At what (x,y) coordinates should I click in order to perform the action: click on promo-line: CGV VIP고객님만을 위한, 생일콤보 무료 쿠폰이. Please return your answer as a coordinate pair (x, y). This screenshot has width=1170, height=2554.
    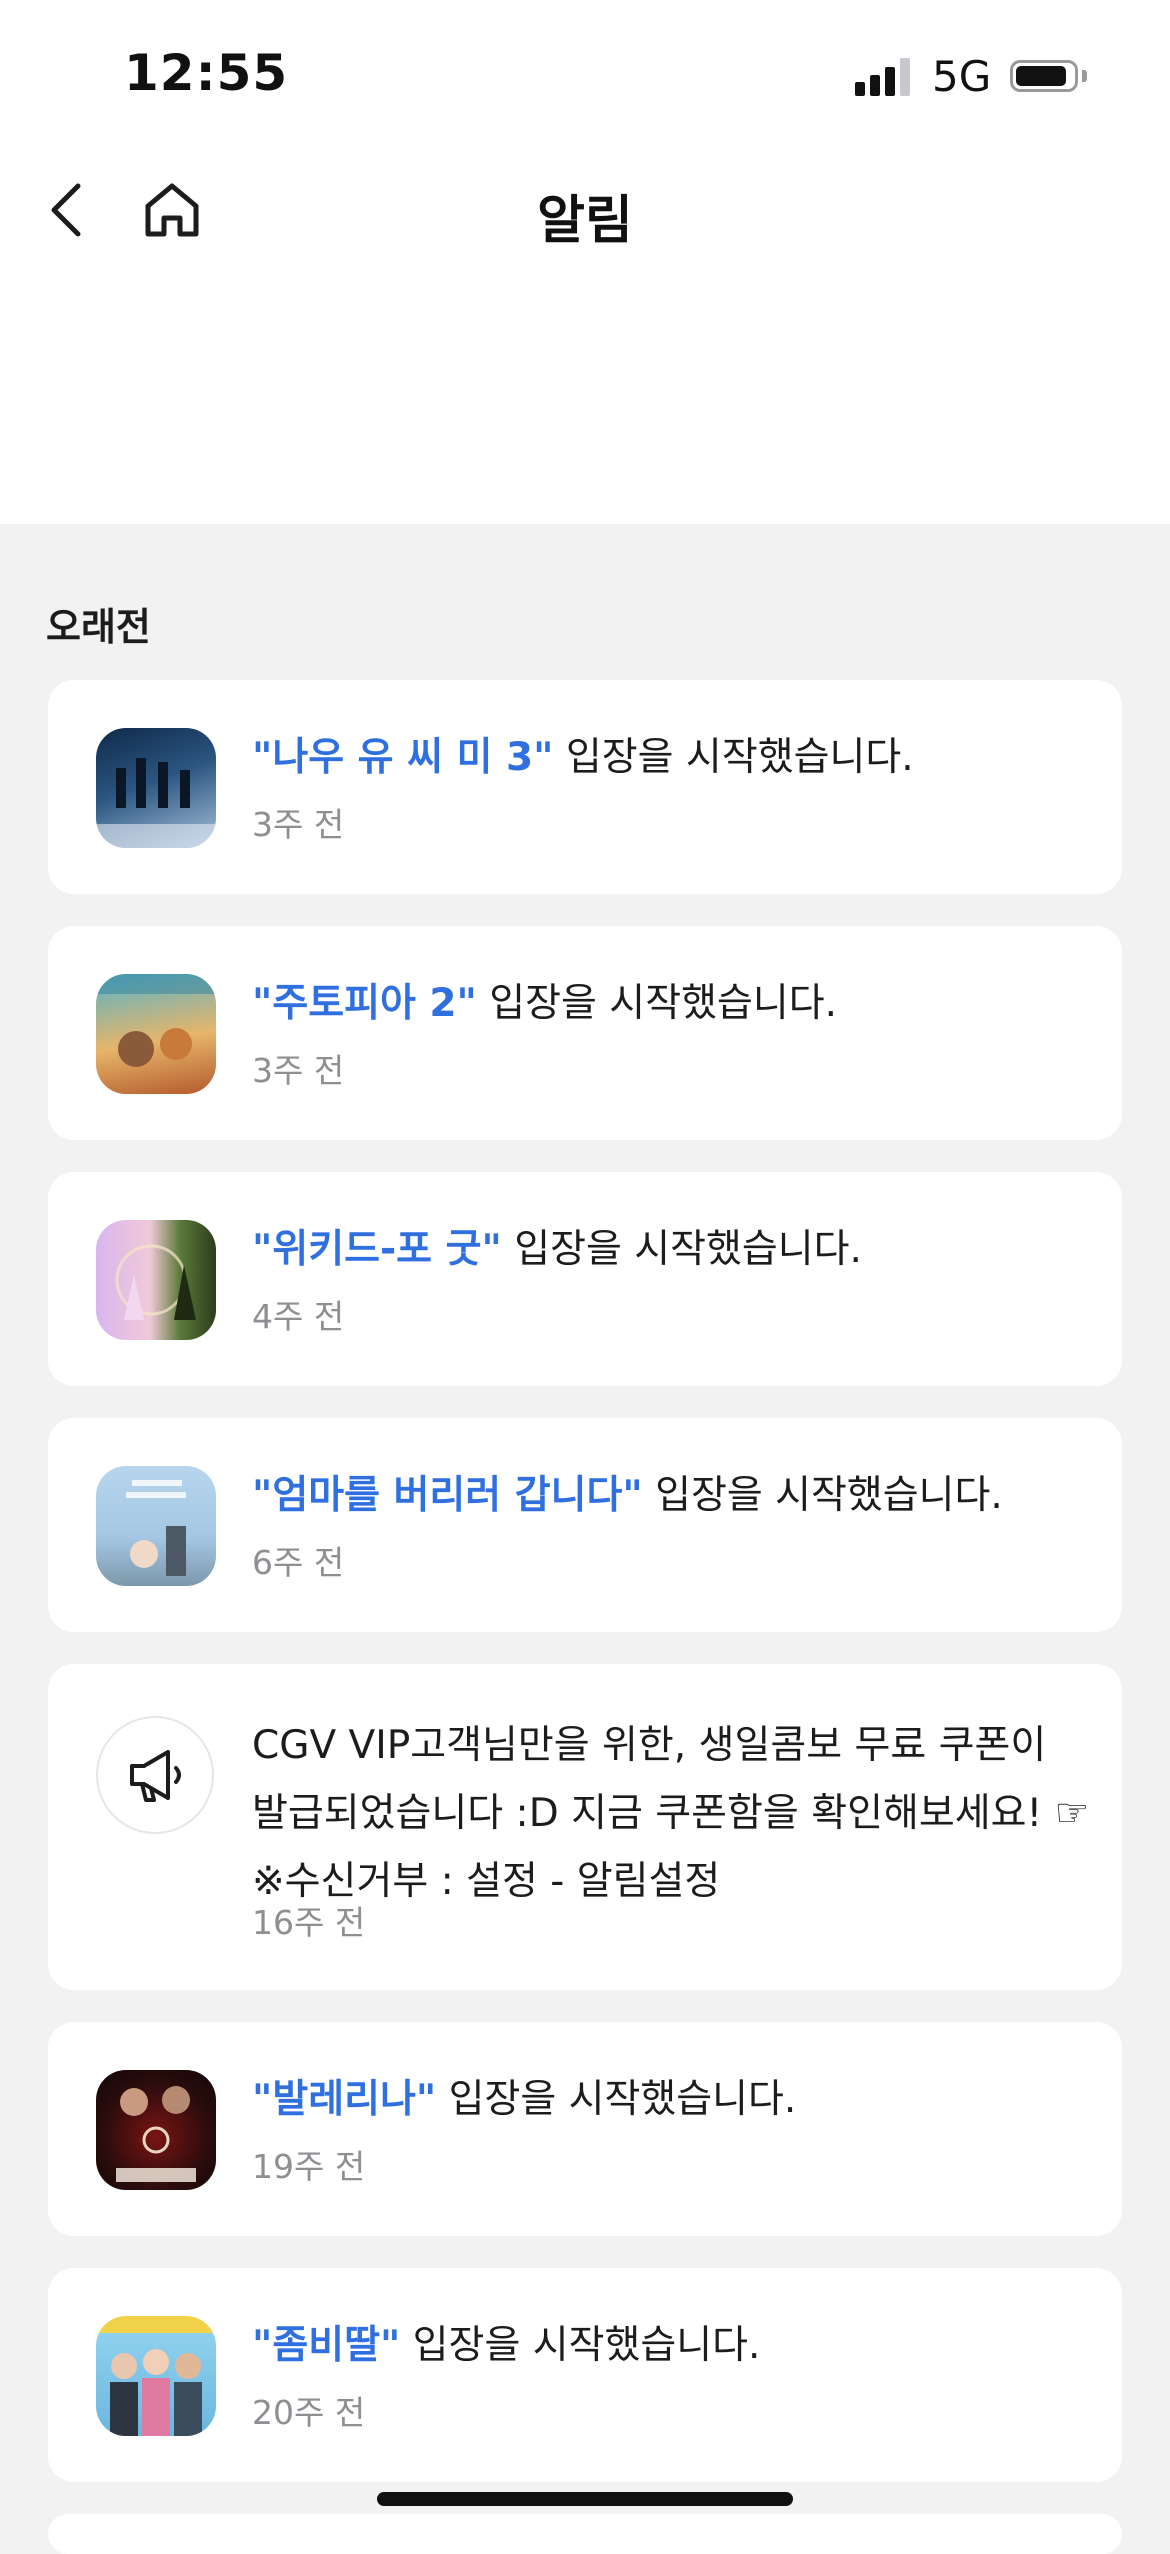
    Looking at the image, I should click on (649, 1745).